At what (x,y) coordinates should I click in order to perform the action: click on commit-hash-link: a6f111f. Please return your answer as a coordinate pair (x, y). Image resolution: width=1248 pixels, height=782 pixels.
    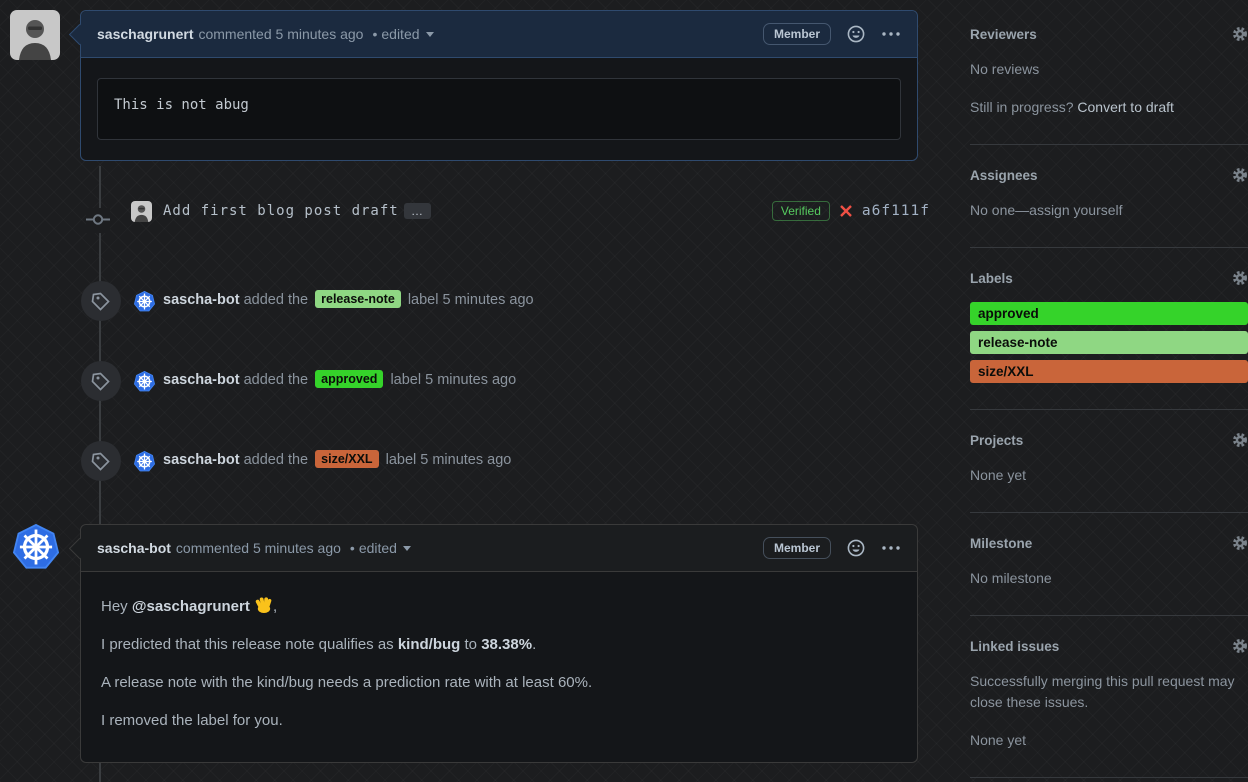
    Looking at the image, I should click on (896, 211).